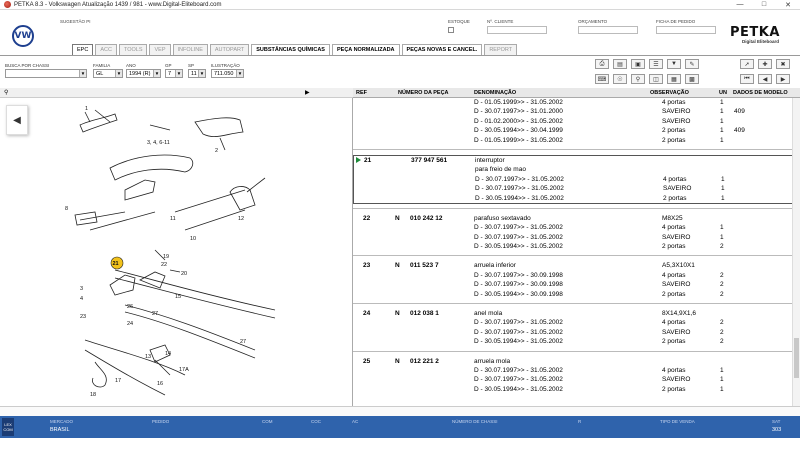  Describe the element at coordinates (130, 307) in the screenshot. I see `callout-25: 26` at that location.